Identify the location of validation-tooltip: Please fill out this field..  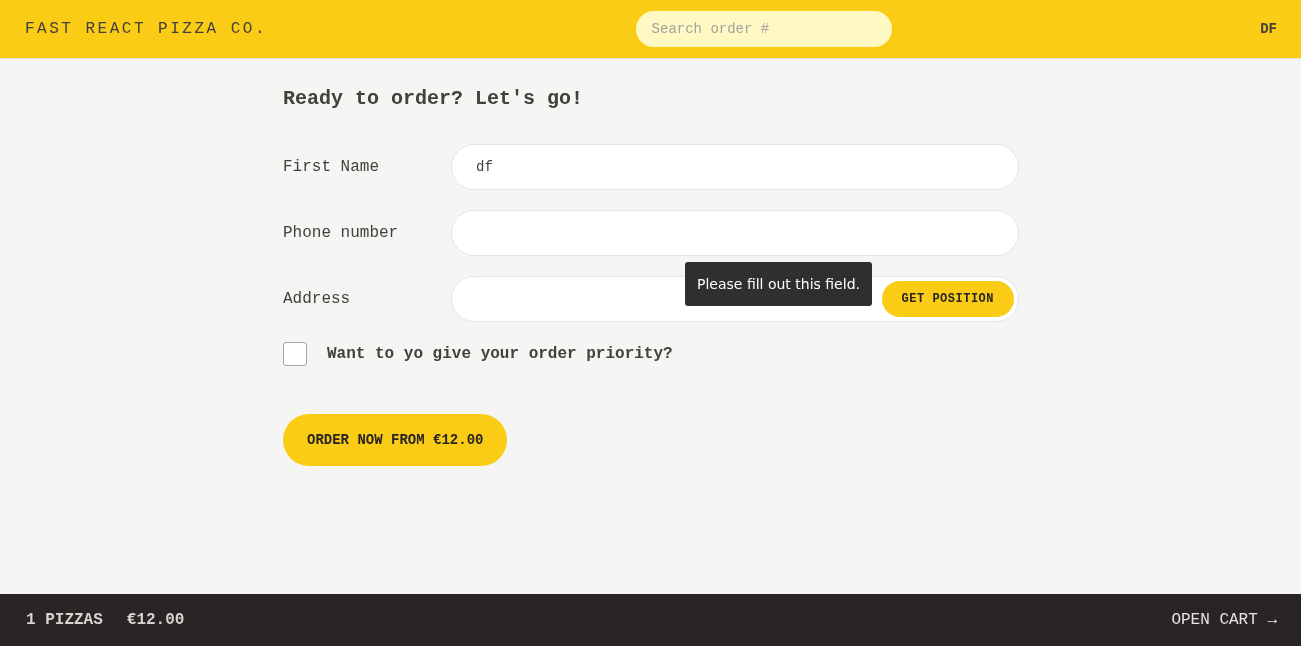
(778, 284).